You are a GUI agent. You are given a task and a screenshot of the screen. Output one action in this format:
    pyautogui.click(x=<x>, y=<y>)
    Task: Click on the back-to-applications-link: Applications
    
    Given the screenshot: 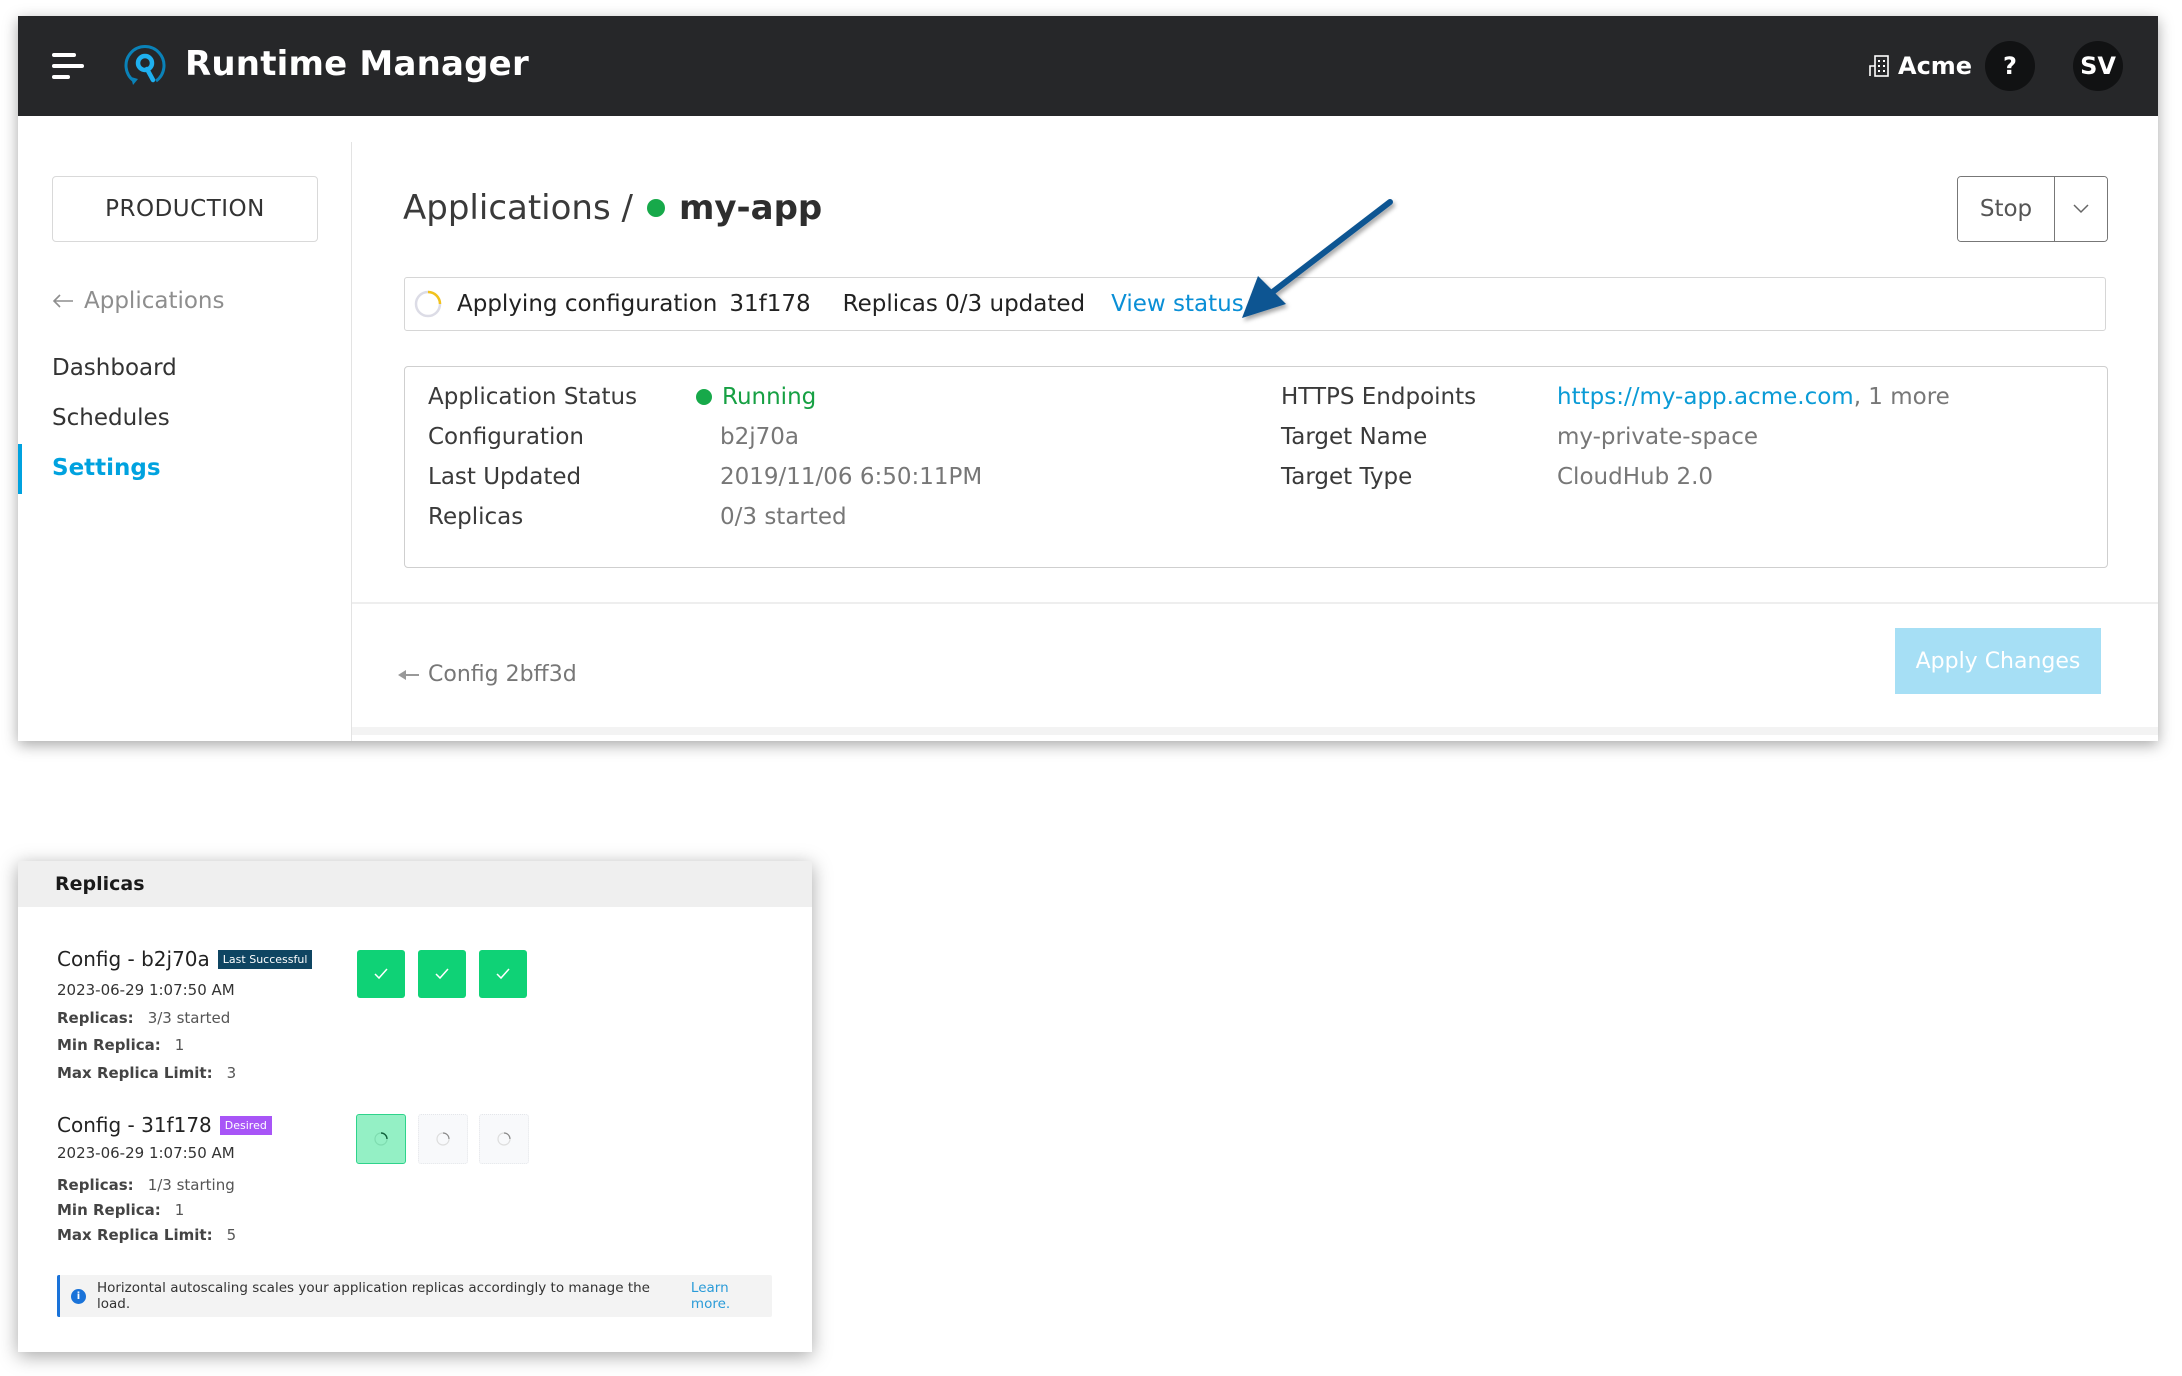 What is the action you would take?
    pyautogui.click(x=138, y=301)
    